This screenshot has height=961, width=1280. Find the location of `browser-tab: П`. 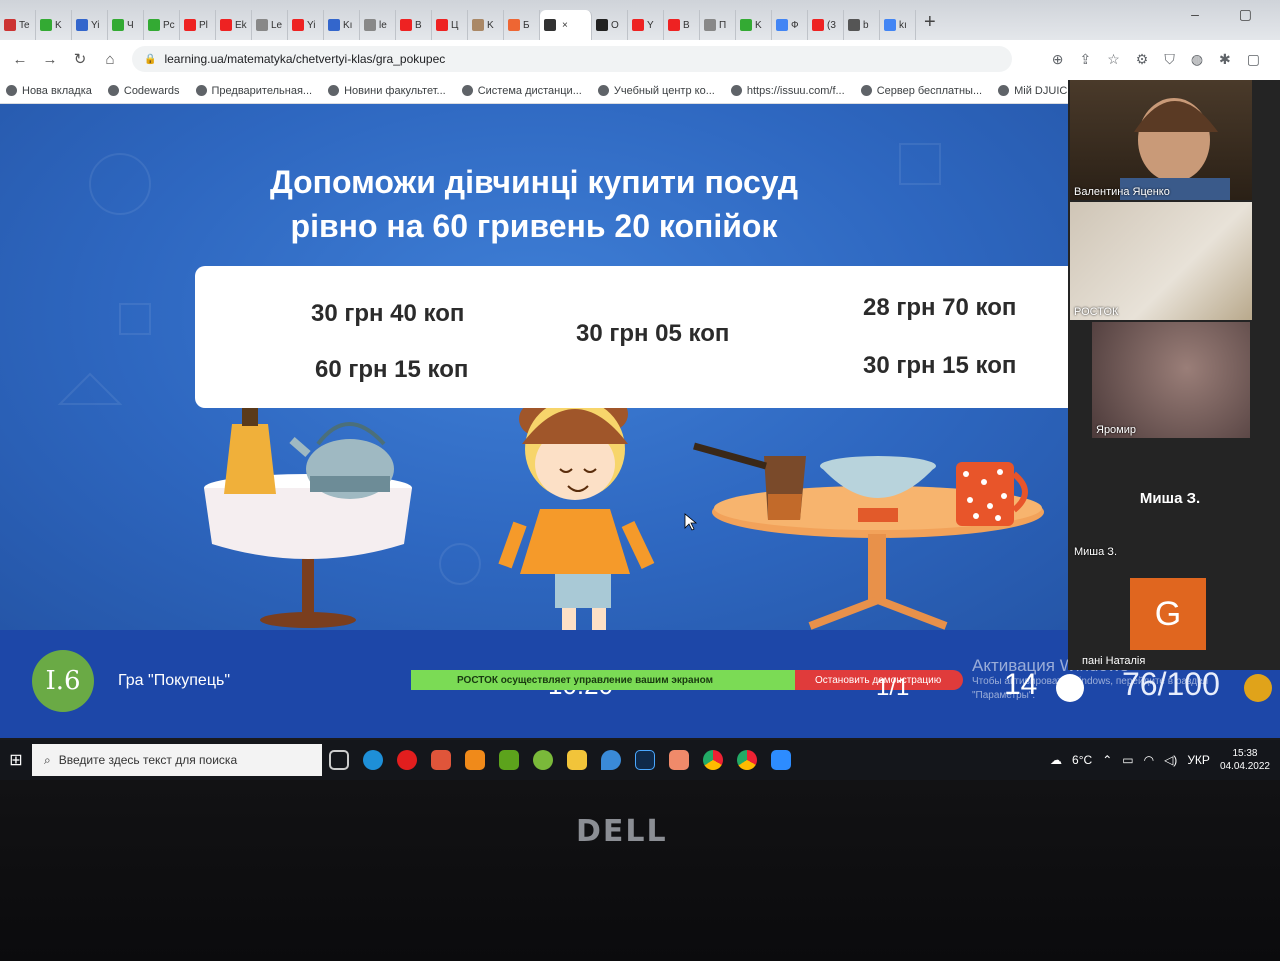

browser-tab: П is located at coordinates (718, 25).